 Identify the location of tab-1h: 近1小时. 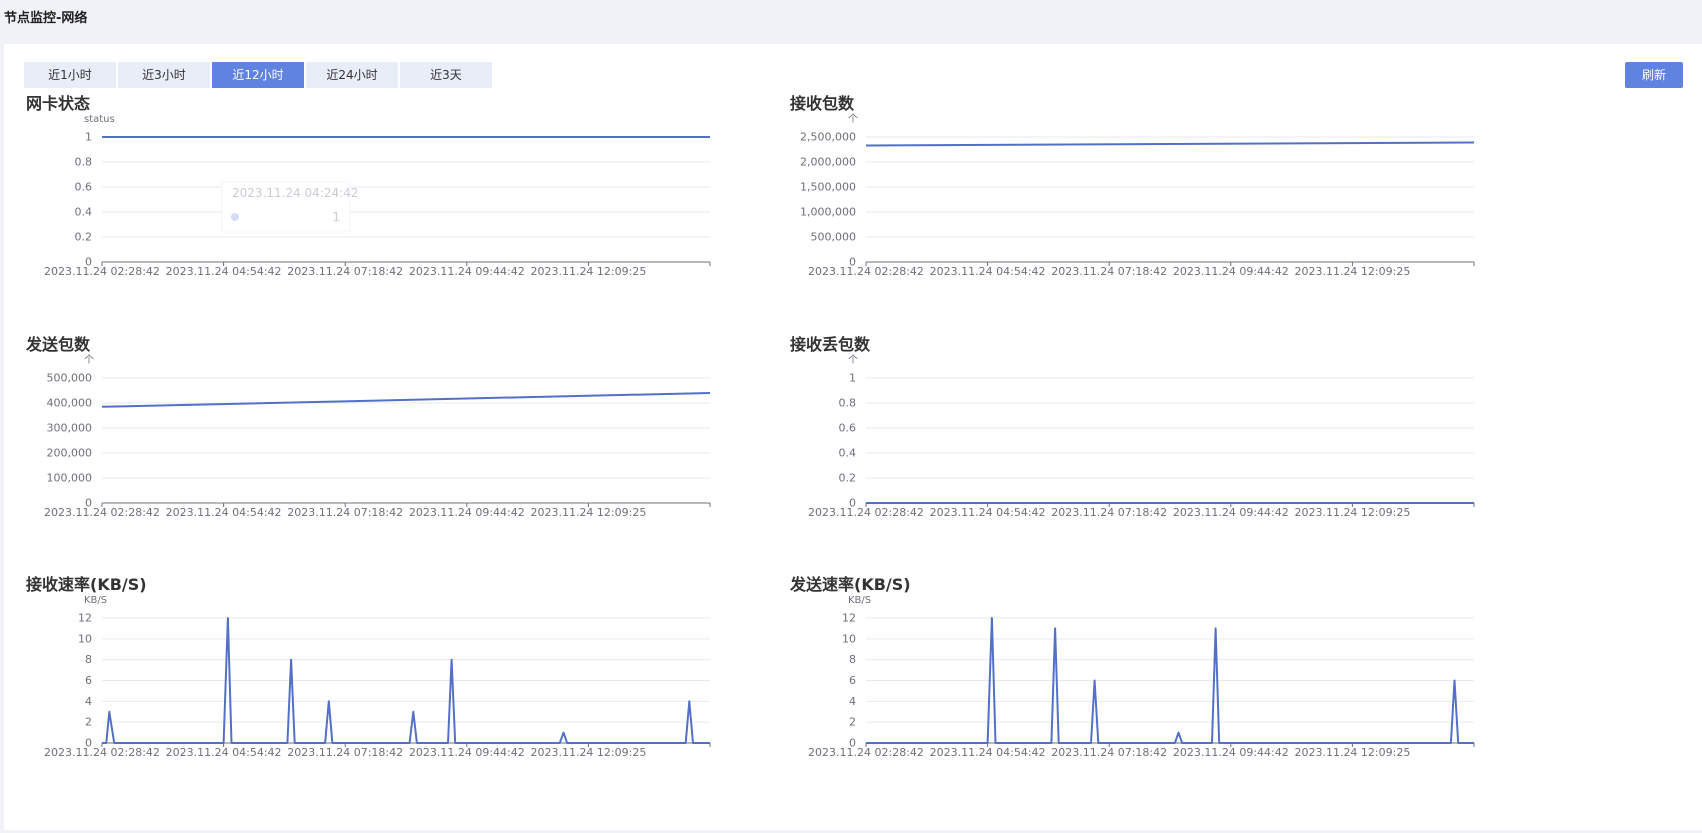
(70, 75).